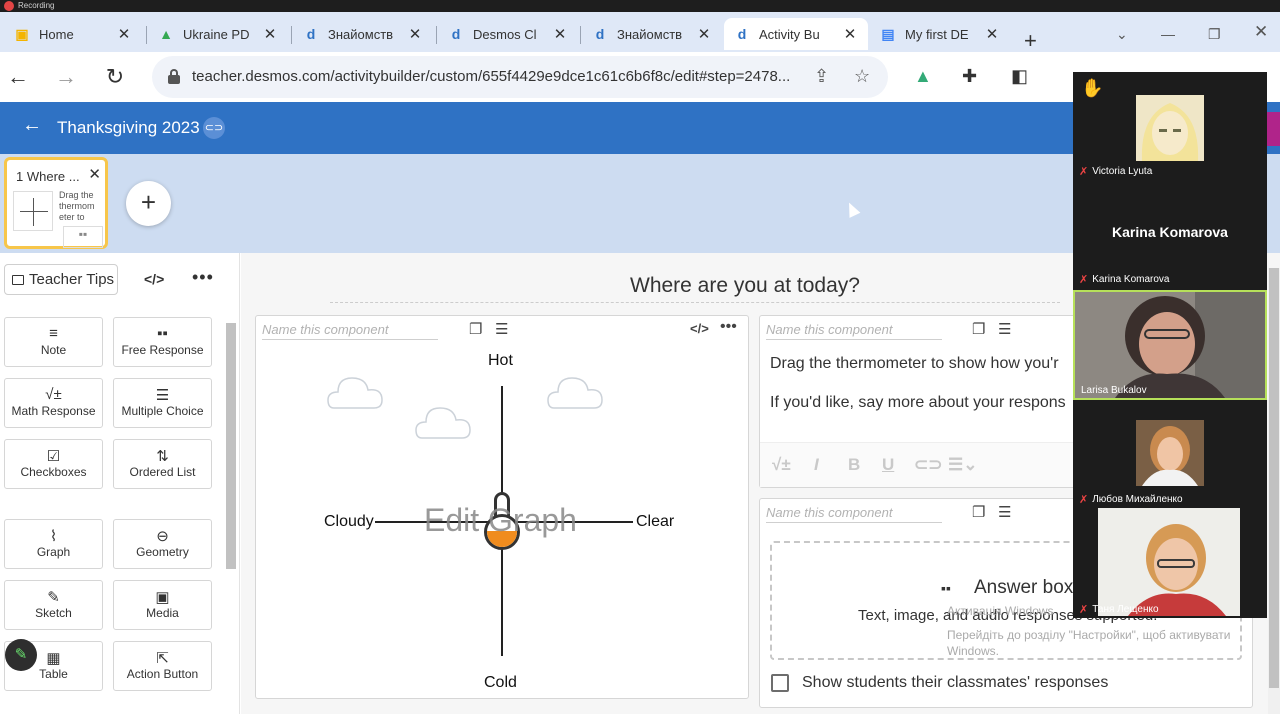 The height and width of the screenshot is (714, 1280). Describe the element at coordinates (923, 76) in the screenshot. I see `extension-icon: ▲` at that location.